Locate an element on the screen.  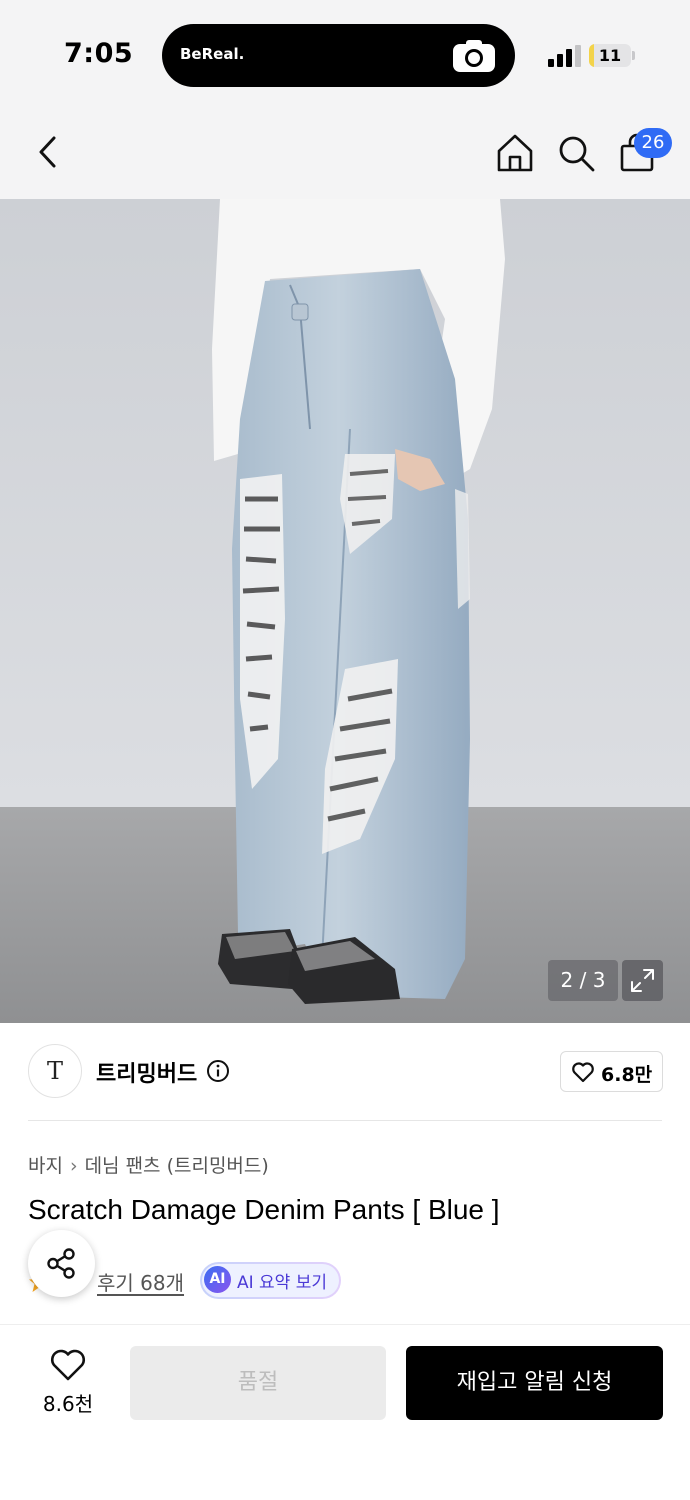
status-bar: 7:05 BeReal. 11 is located at coordinates (345, 52).